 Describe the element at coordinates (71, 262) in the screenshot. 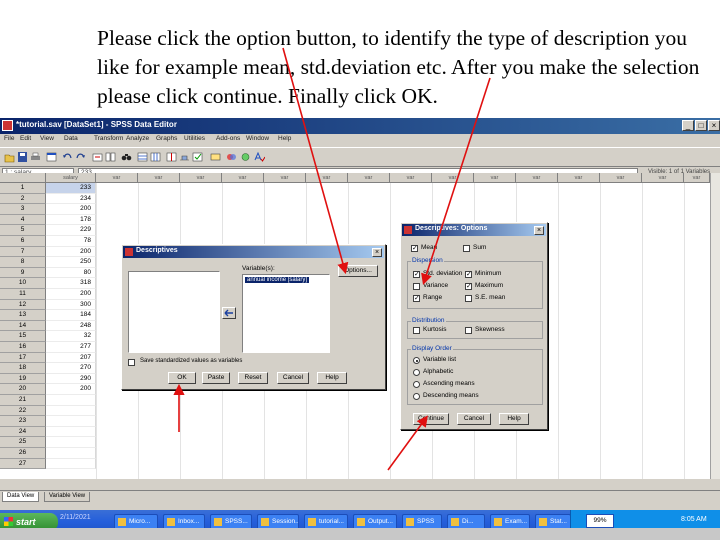

I see `salary-cell: 250` at that location.